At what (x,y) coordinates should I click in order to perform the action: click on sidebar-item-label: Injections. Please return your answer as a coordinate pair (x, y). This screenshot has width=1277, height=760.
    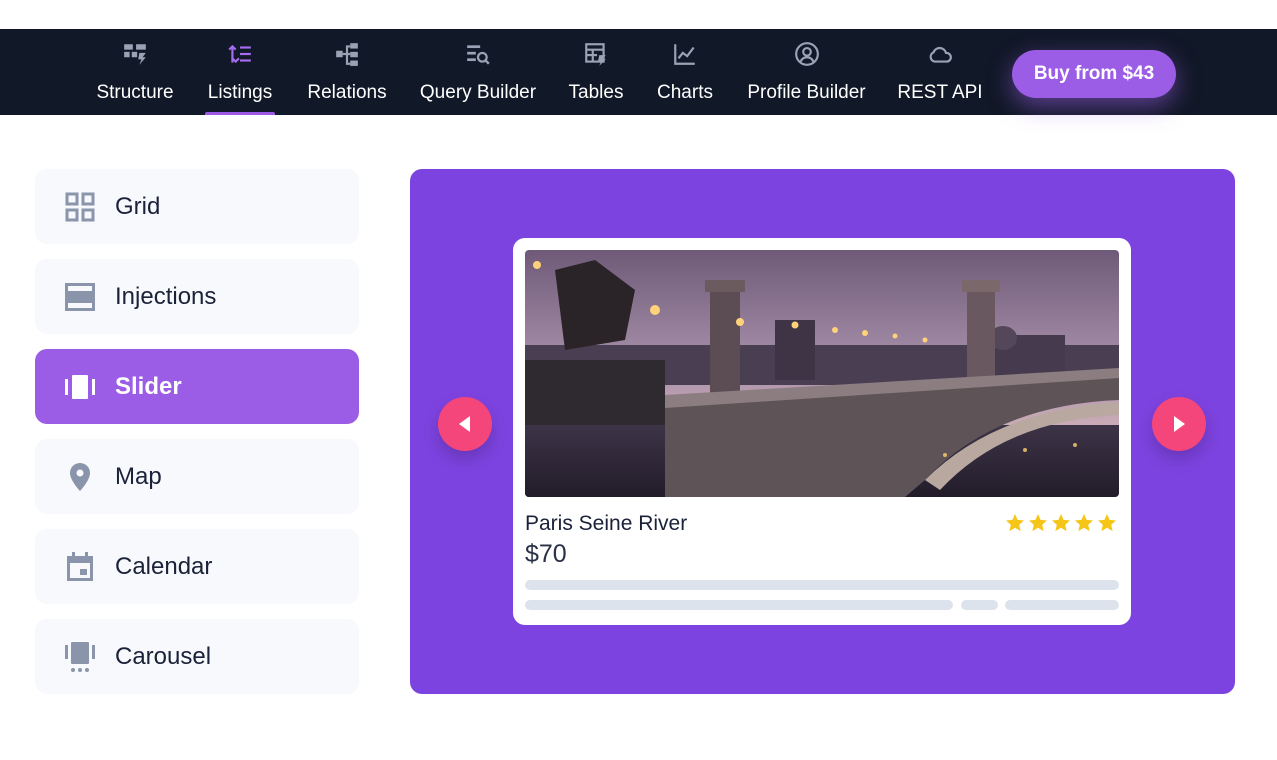
    Looking at the image, I should click on (166, 296).